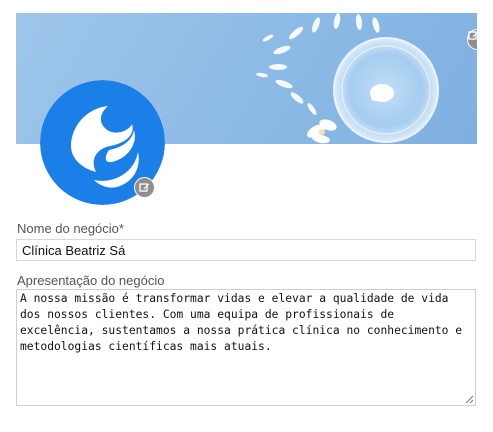  Describe the element at coordinates (91, 280) in the screenshot. I see `business-about-label: Apresentação do negócio` at that location.